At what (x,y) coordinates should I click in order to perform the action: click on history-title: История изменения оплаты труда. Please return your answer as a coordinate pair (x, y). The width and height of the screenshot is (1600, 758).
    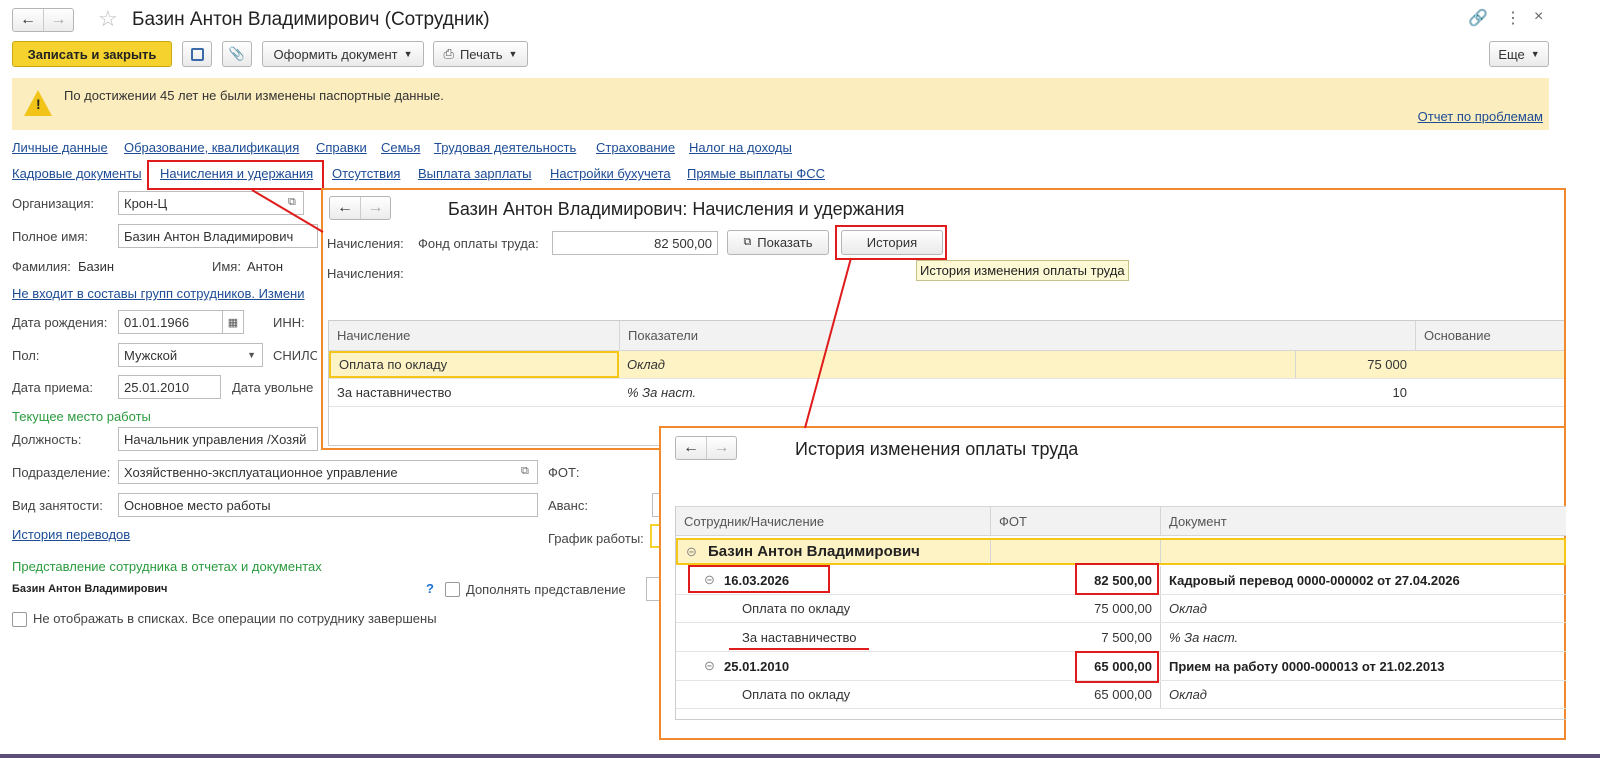
    Looking at the image, I should click on (937, 449).